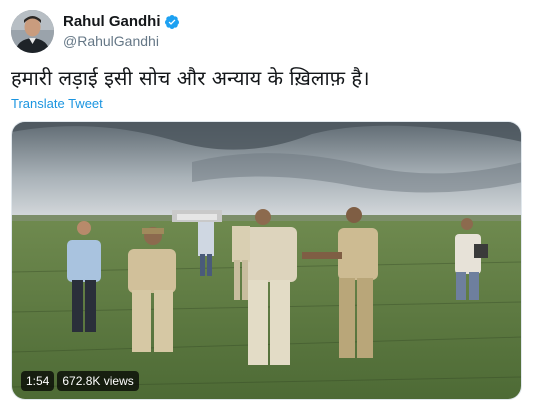 This screenshot has height=409, width=534. I want to click on author-handle: @RahulGandhi, so click(121, 41).